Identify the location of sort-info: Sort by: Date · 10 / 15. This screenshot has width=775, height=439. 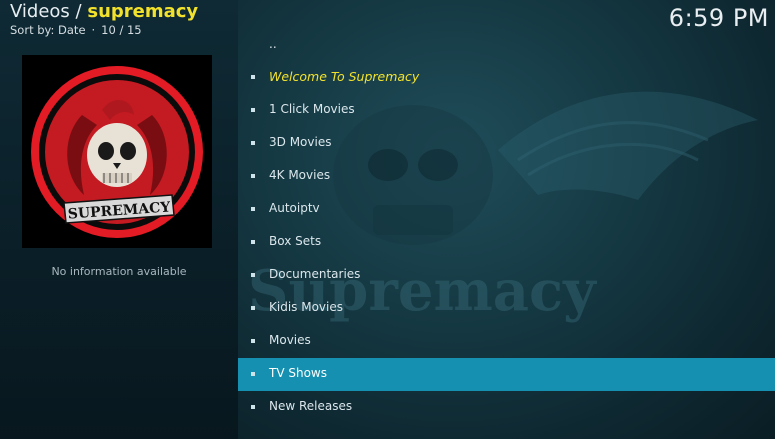
(104, 30).